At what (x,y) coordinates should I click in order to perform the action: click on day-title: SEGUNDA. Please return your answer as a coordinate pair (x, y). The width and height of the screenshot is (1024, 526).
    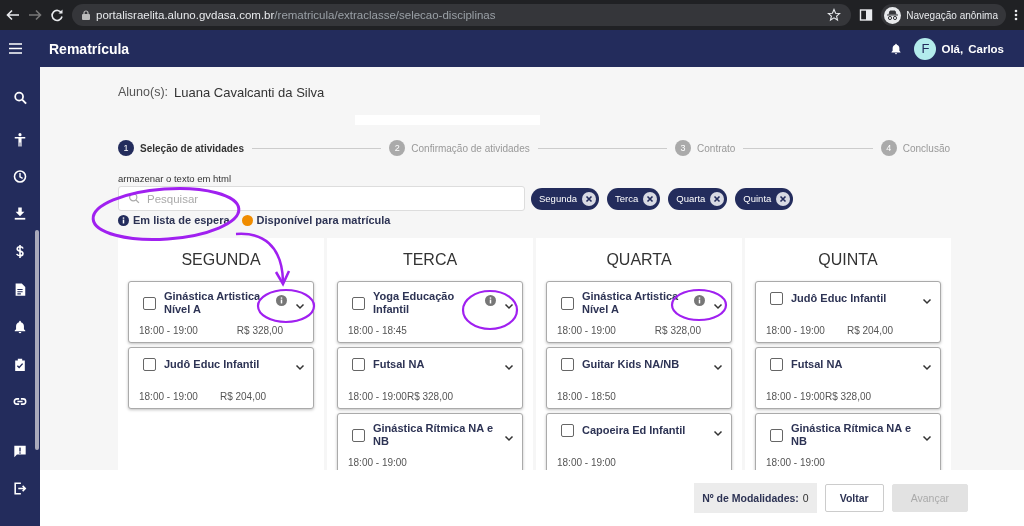
    Looking at the image, I should click on (221, 260).